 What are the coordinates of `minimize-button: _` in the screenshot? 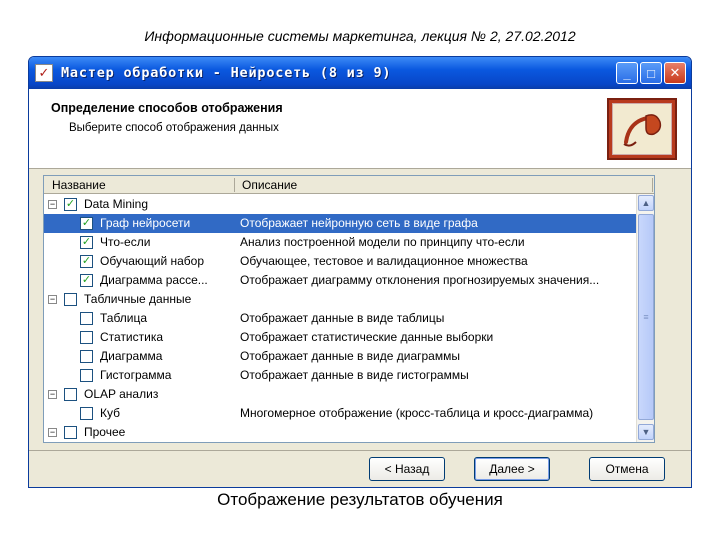 It's located at (627, 73).